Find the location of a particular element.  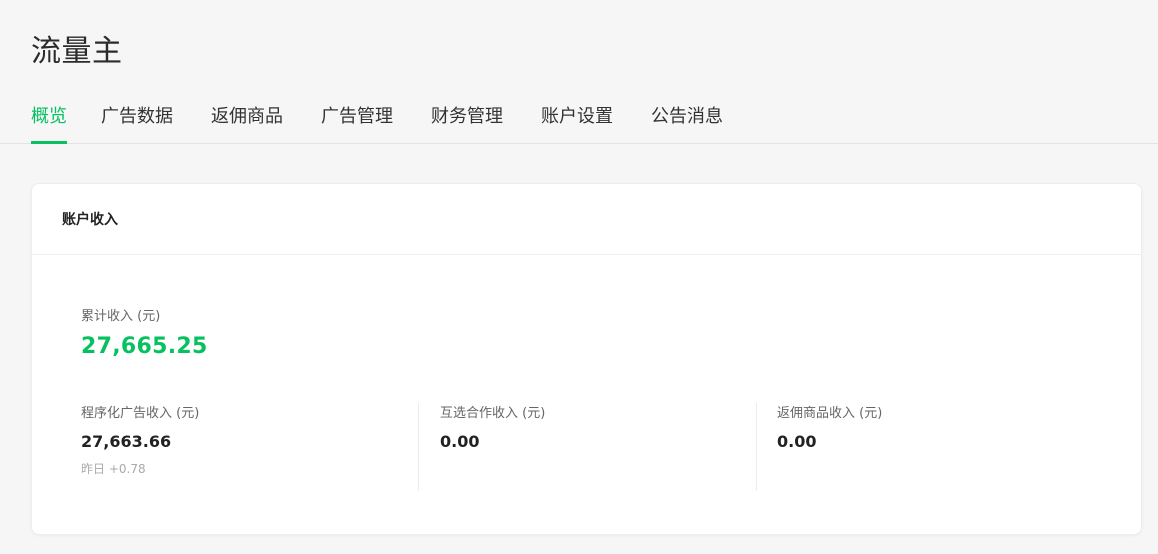

tab-ad-data: 广告数据 is located at coordinates (137, 121).